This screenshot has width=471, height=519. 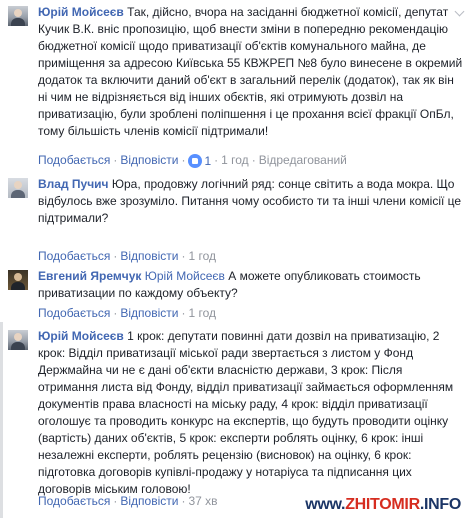 I want to click on watermark-accent: ZHITOMIR, so click(x=382, y=504).